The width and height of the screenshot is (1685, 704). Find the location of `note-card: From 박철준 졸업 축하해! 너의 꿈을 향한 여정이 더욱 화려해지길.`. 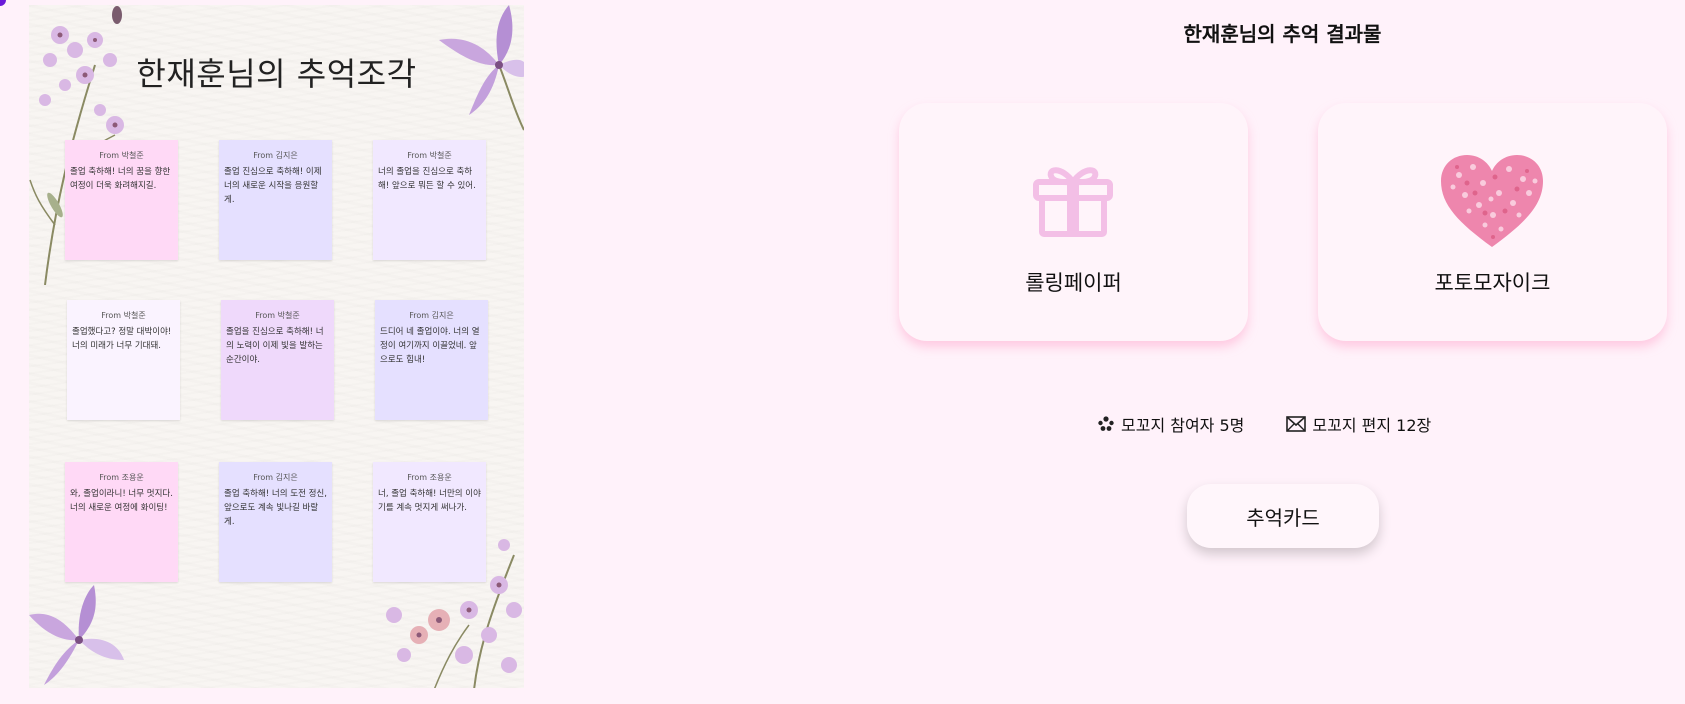

note-card: From 박철준 졸업 축하해! 너의 꿈을 향한 여정이 더욱 화려해지길. is located at coordinates (121, 200).